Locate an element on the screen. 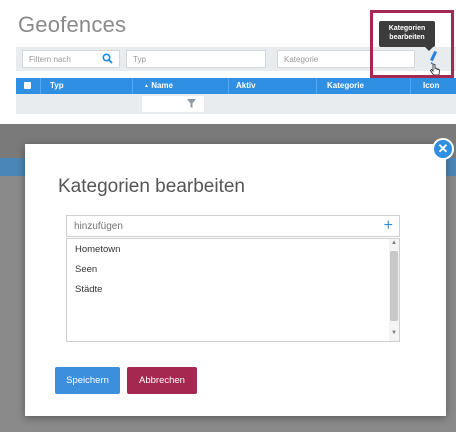  column-header-aktiv: Aktiv is located at coordinates (246, 85).